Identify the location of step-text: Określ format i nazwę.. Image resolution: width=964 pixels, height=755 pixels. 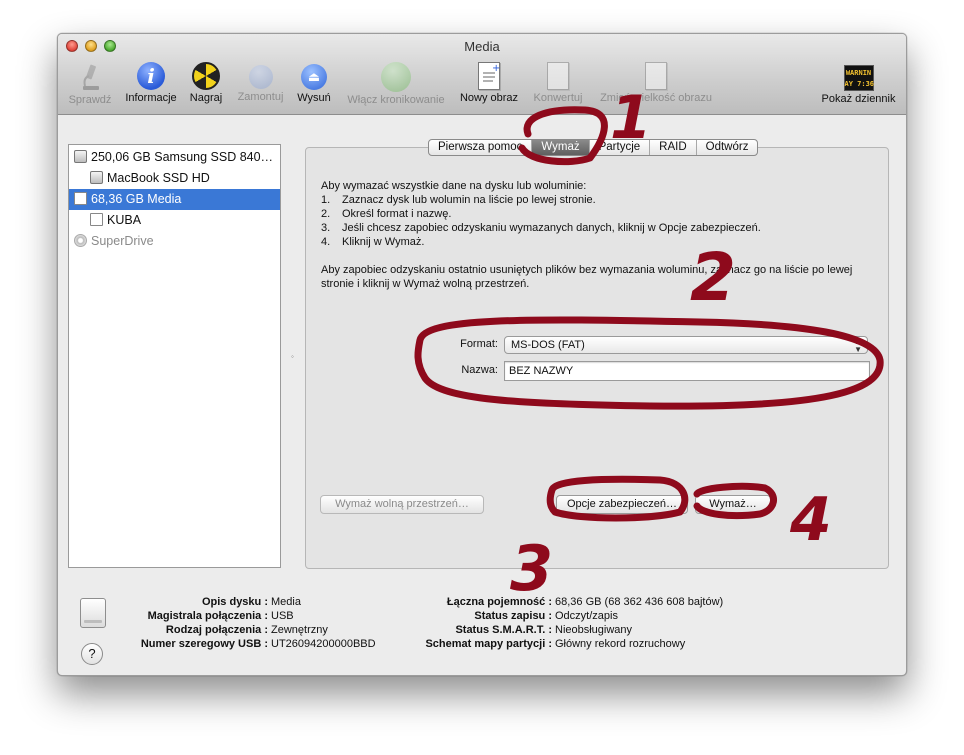
(397, 214).